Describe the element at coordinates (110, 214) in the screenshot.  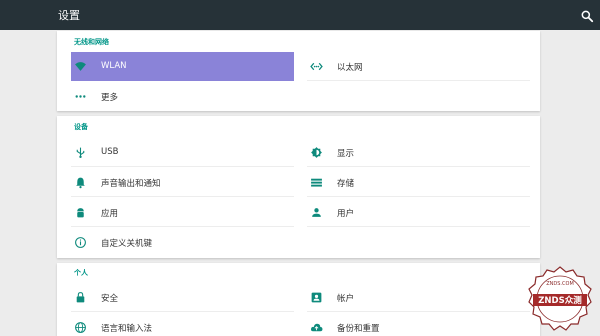
I see `setting-item-label: 应用` at that location.